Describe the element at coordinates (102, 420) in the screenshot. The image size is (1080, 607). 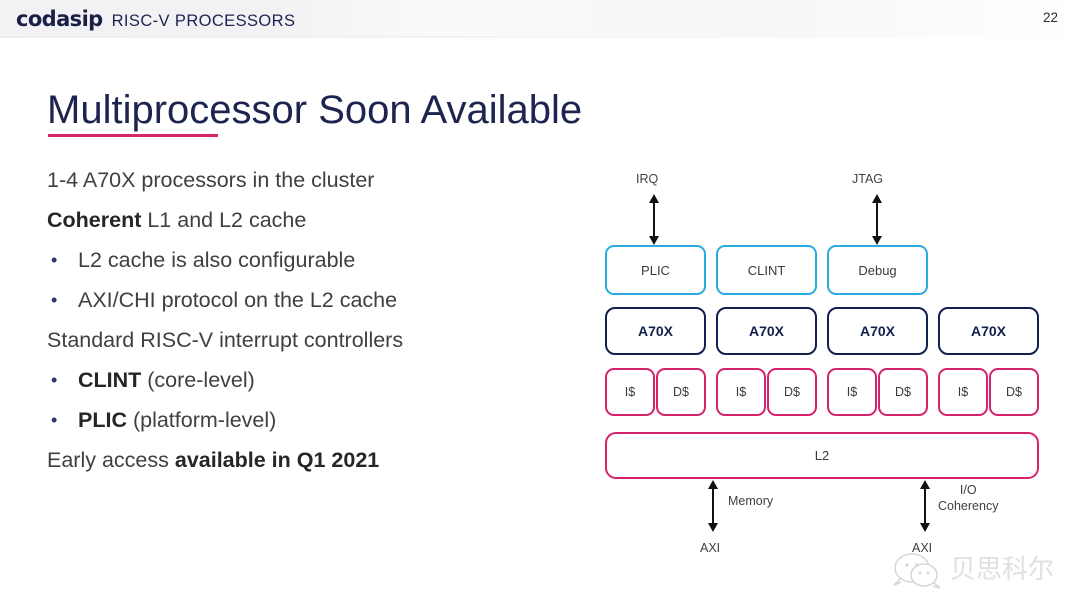
I see `body-text-run: PLIC` at that location.